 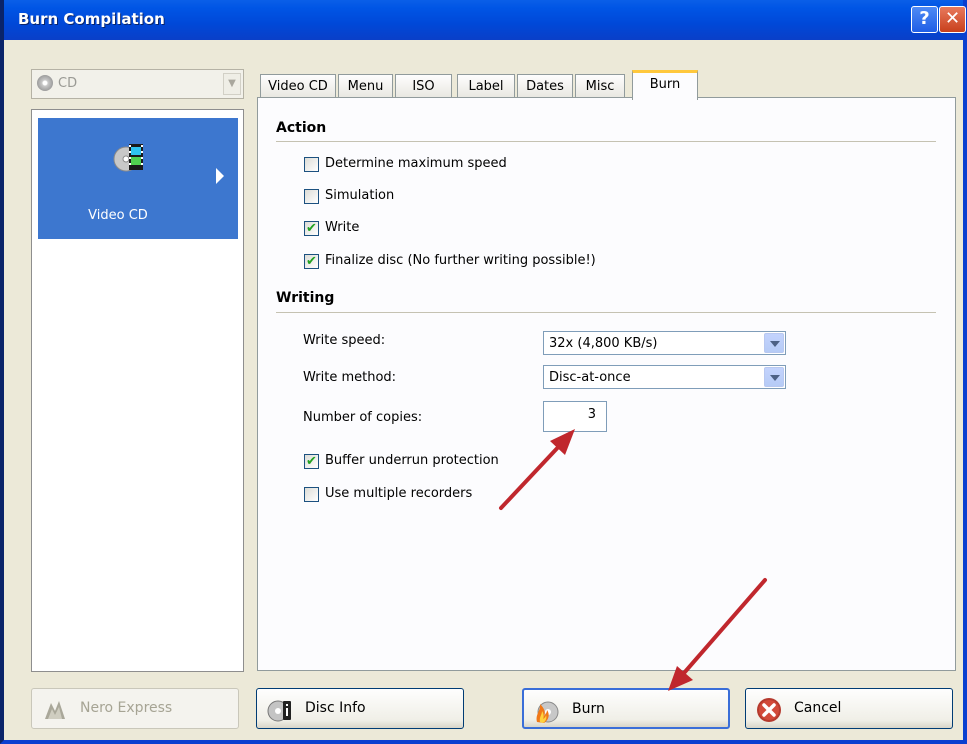 What do you see at coordinates (91, 19) in the screenshot?
I see `window-title: Burn Compilation` at bounding box center [91, 19].